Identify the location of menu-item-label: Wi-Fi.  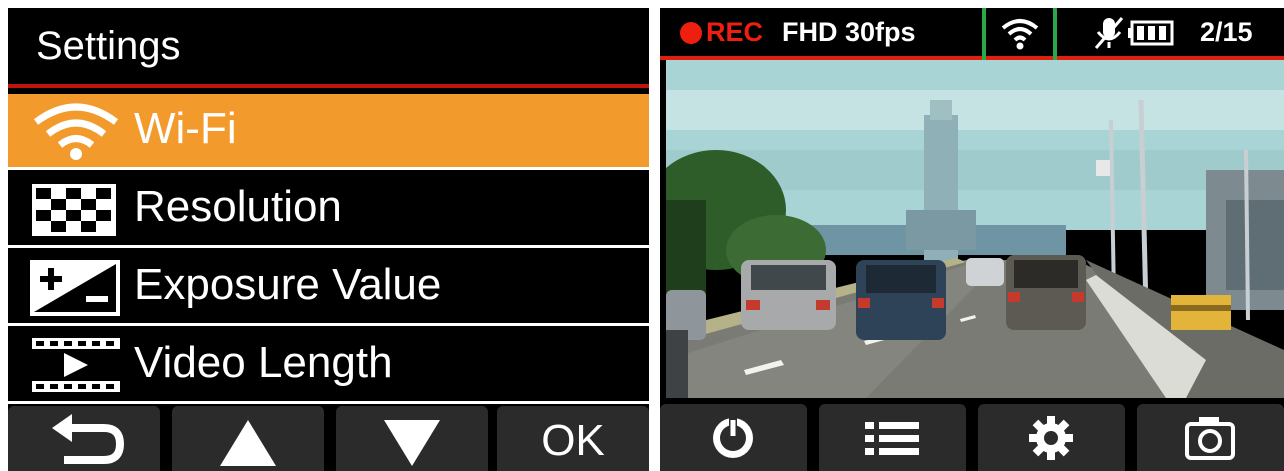
(185, 128).